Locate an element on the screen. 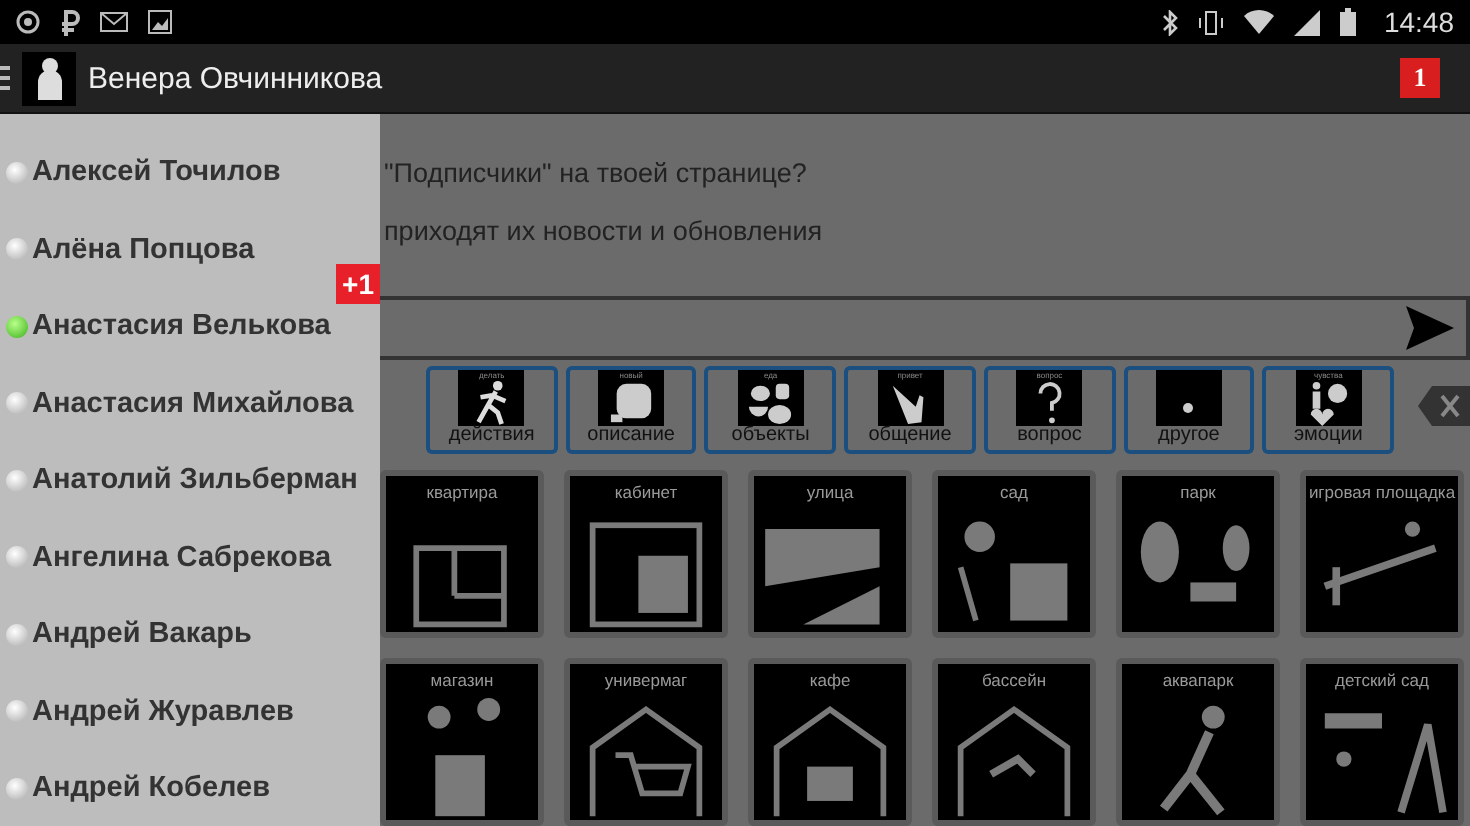  signal-icon is located at coordinates (1306, 22).